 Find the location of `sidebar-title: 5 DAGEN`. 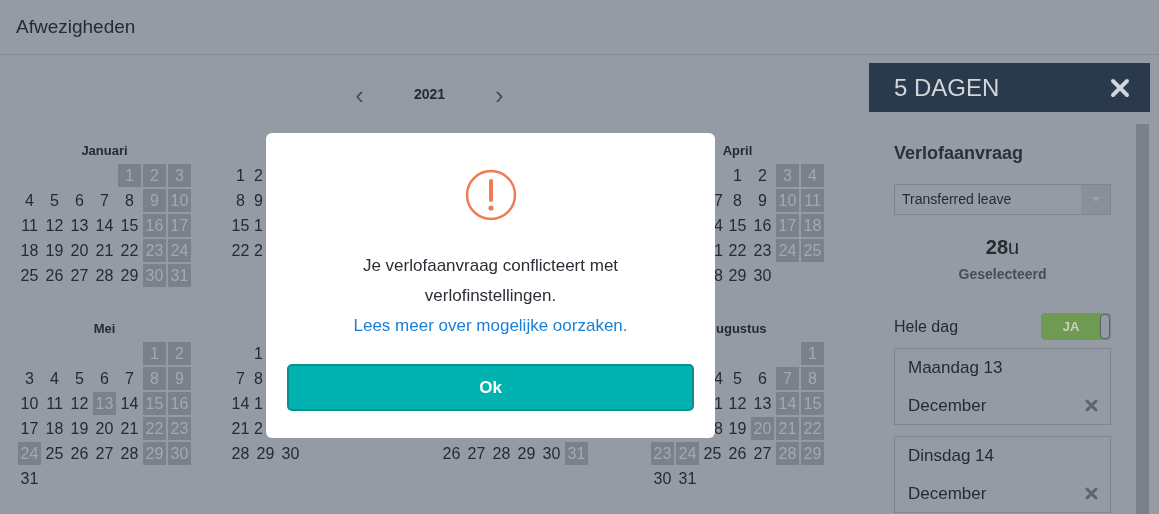

sidebar-title: 5 DAGEN is located at coordinates (947, 87).